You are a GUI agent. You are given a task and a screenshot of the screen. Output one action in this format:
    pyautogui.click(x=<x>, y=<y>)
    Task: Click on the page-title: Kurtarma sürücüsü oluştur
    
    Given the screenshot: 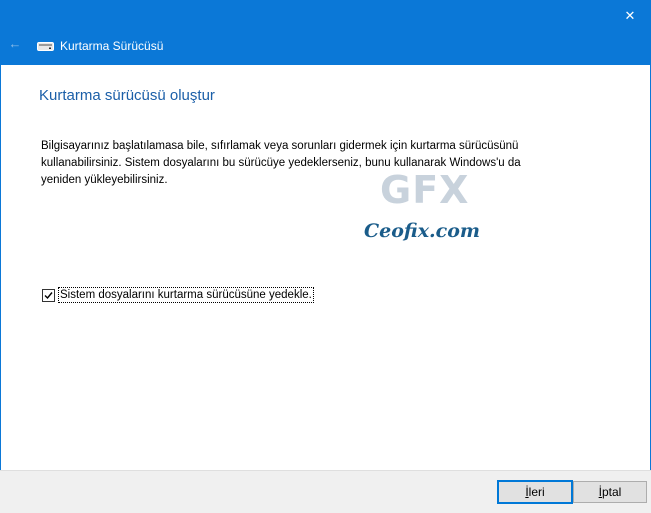 What is the action you would take?
    pyautogui.click(x=127, y=95)
    